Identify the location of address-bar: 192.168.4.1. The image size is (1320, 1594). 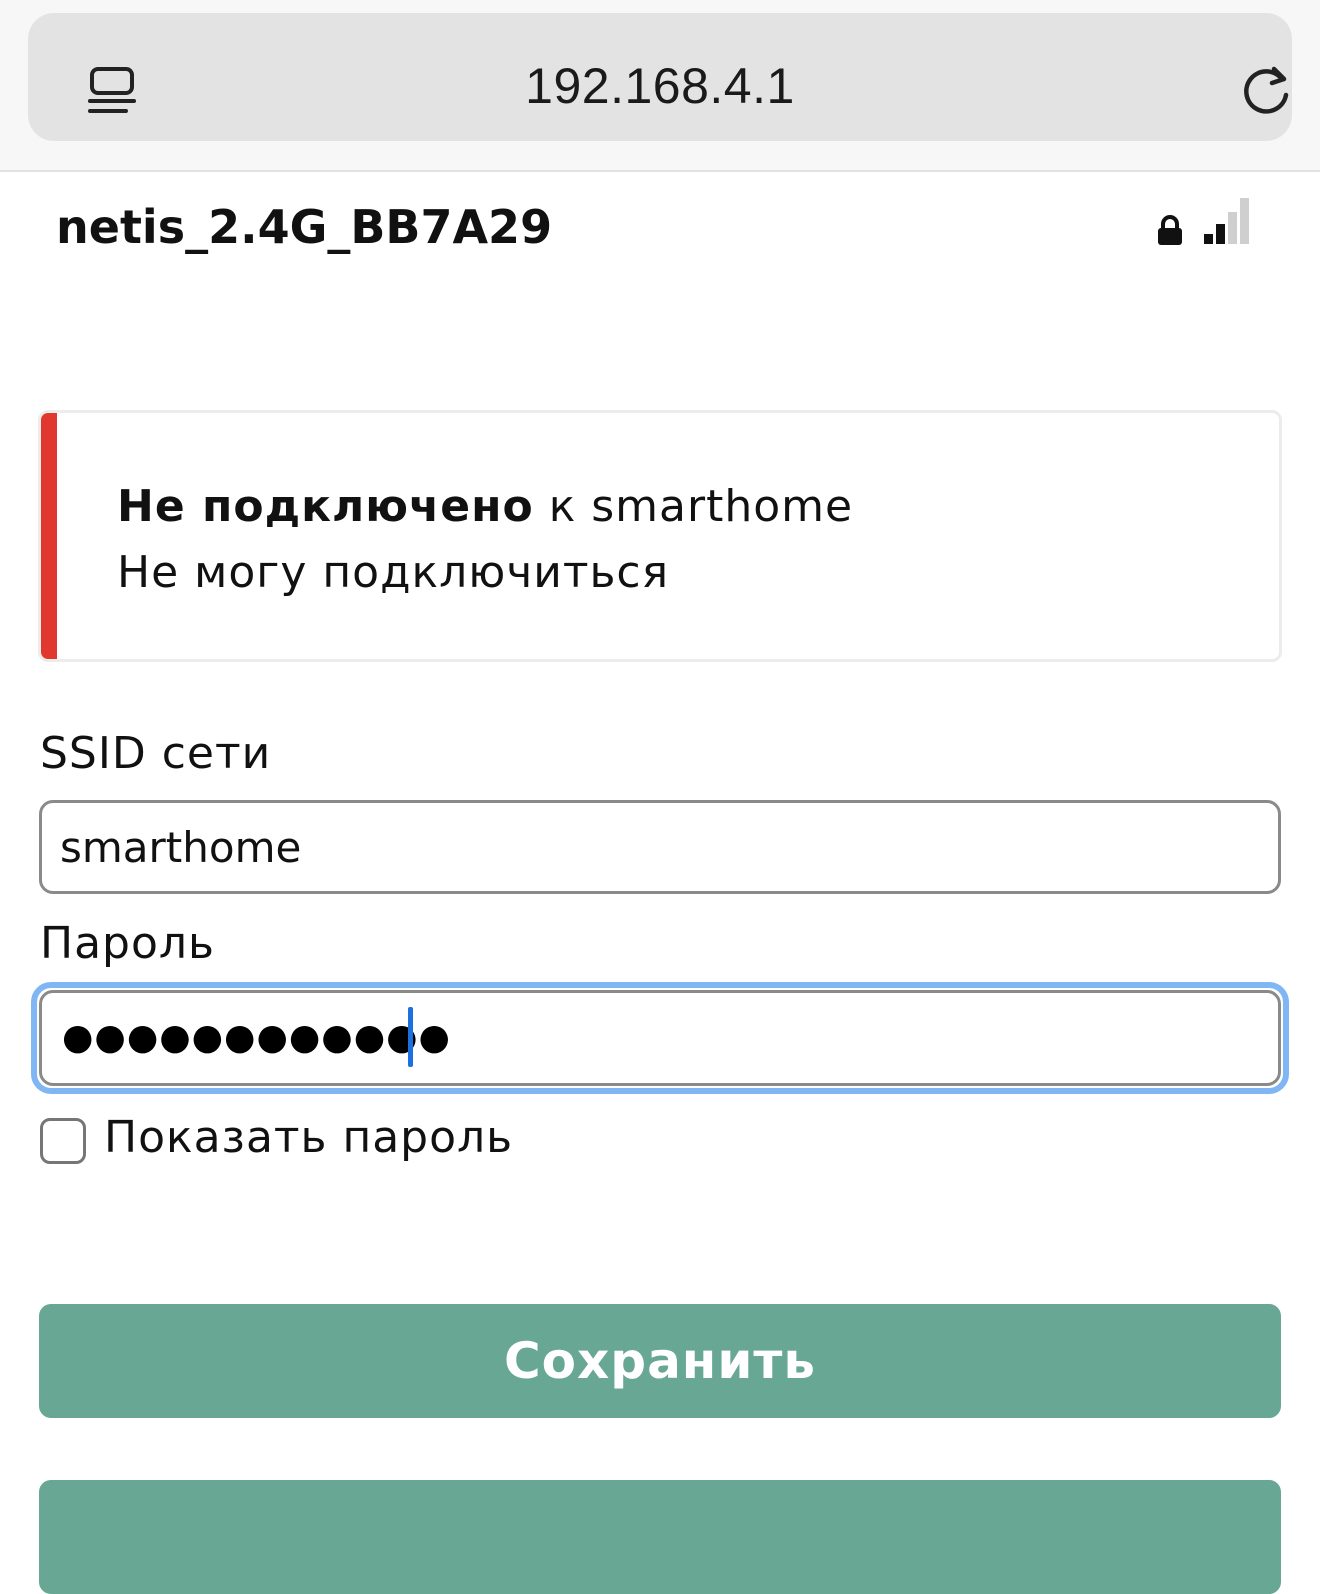
(660, 77).